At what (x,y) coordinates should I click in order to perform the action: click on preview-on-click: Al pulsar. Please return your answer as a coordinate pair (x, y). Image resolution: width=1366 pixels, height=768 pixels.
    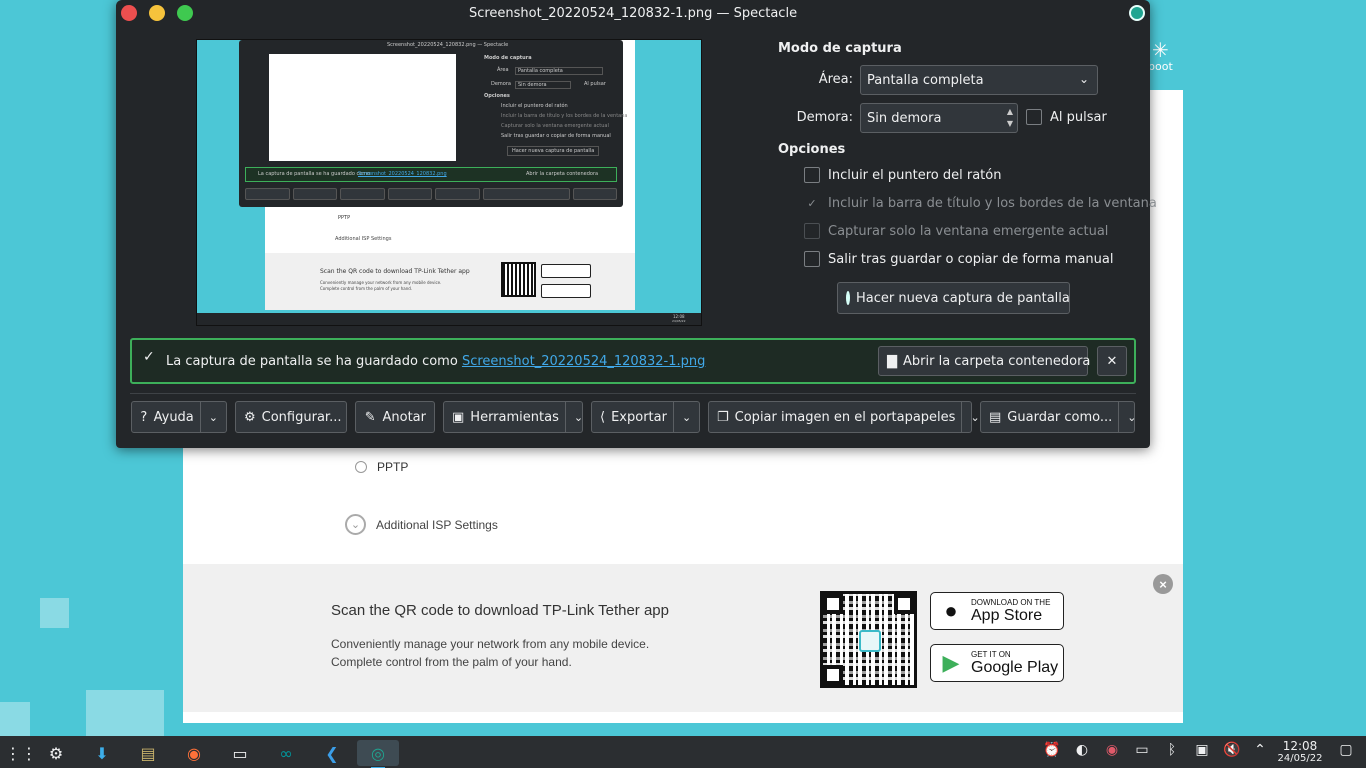
    Looking at the image, I should click on (595, 84).